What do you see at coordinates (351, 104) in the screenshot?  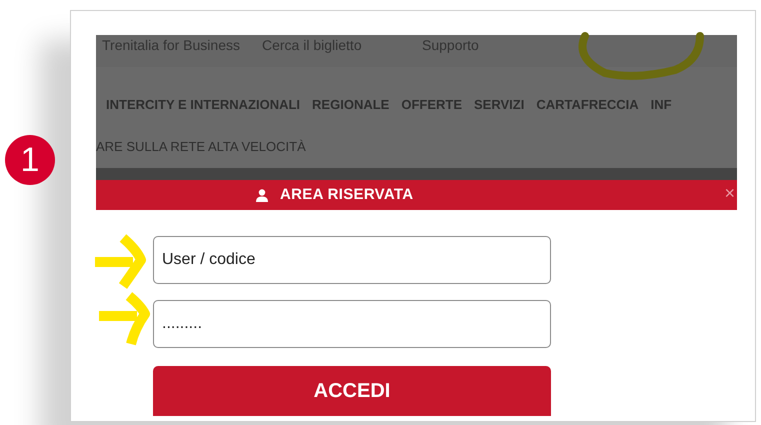 I see `menu-item: REGIONALE` at bounding box center [351, 104].